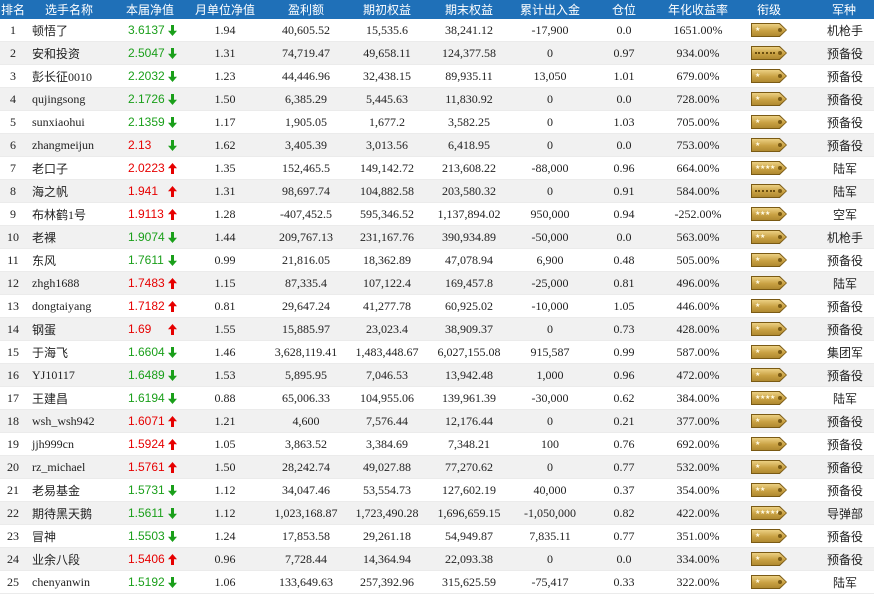 This screenshot has height=594, width=874. I want to click on annual-return-cell: -252.00%, so click(698, 214).